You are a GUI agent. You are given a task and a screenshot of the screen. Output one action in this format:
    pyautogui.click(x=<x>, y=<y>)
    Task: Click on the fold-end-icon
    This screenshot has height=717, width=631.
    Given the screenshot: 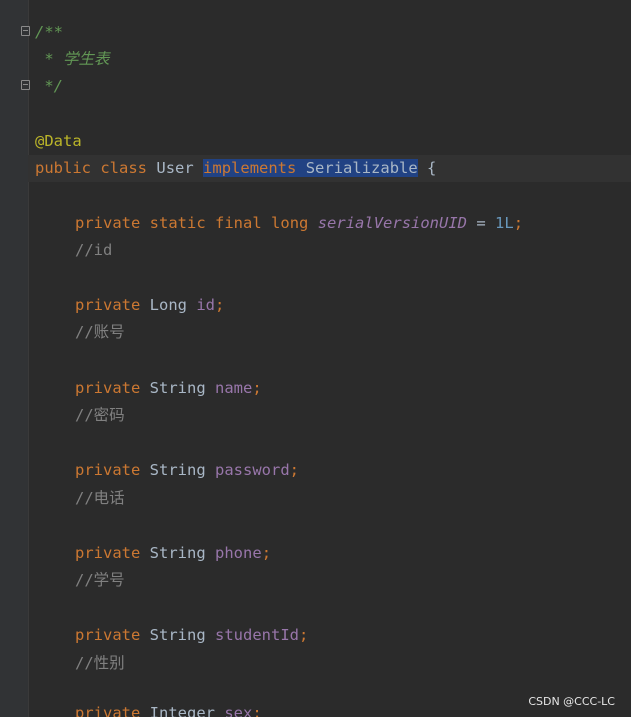 What is the action you would take?
    pyautogui.click(x=25, y=85)
    